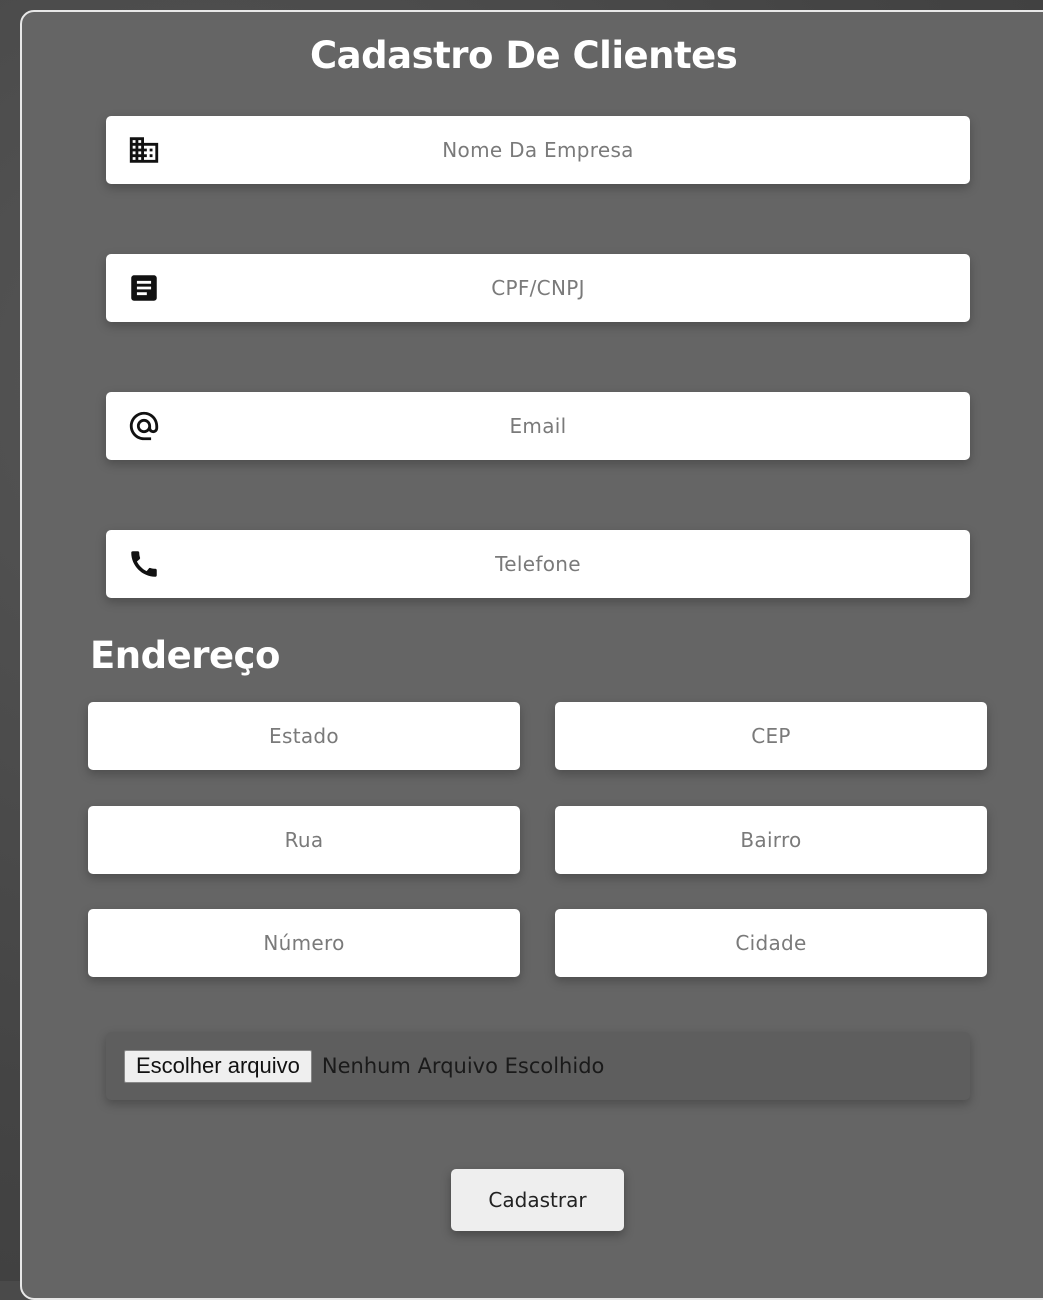 This screenshot has width=1043, height=1300. I want to click on phone-placeholder: Telefone, so click(538, 564).